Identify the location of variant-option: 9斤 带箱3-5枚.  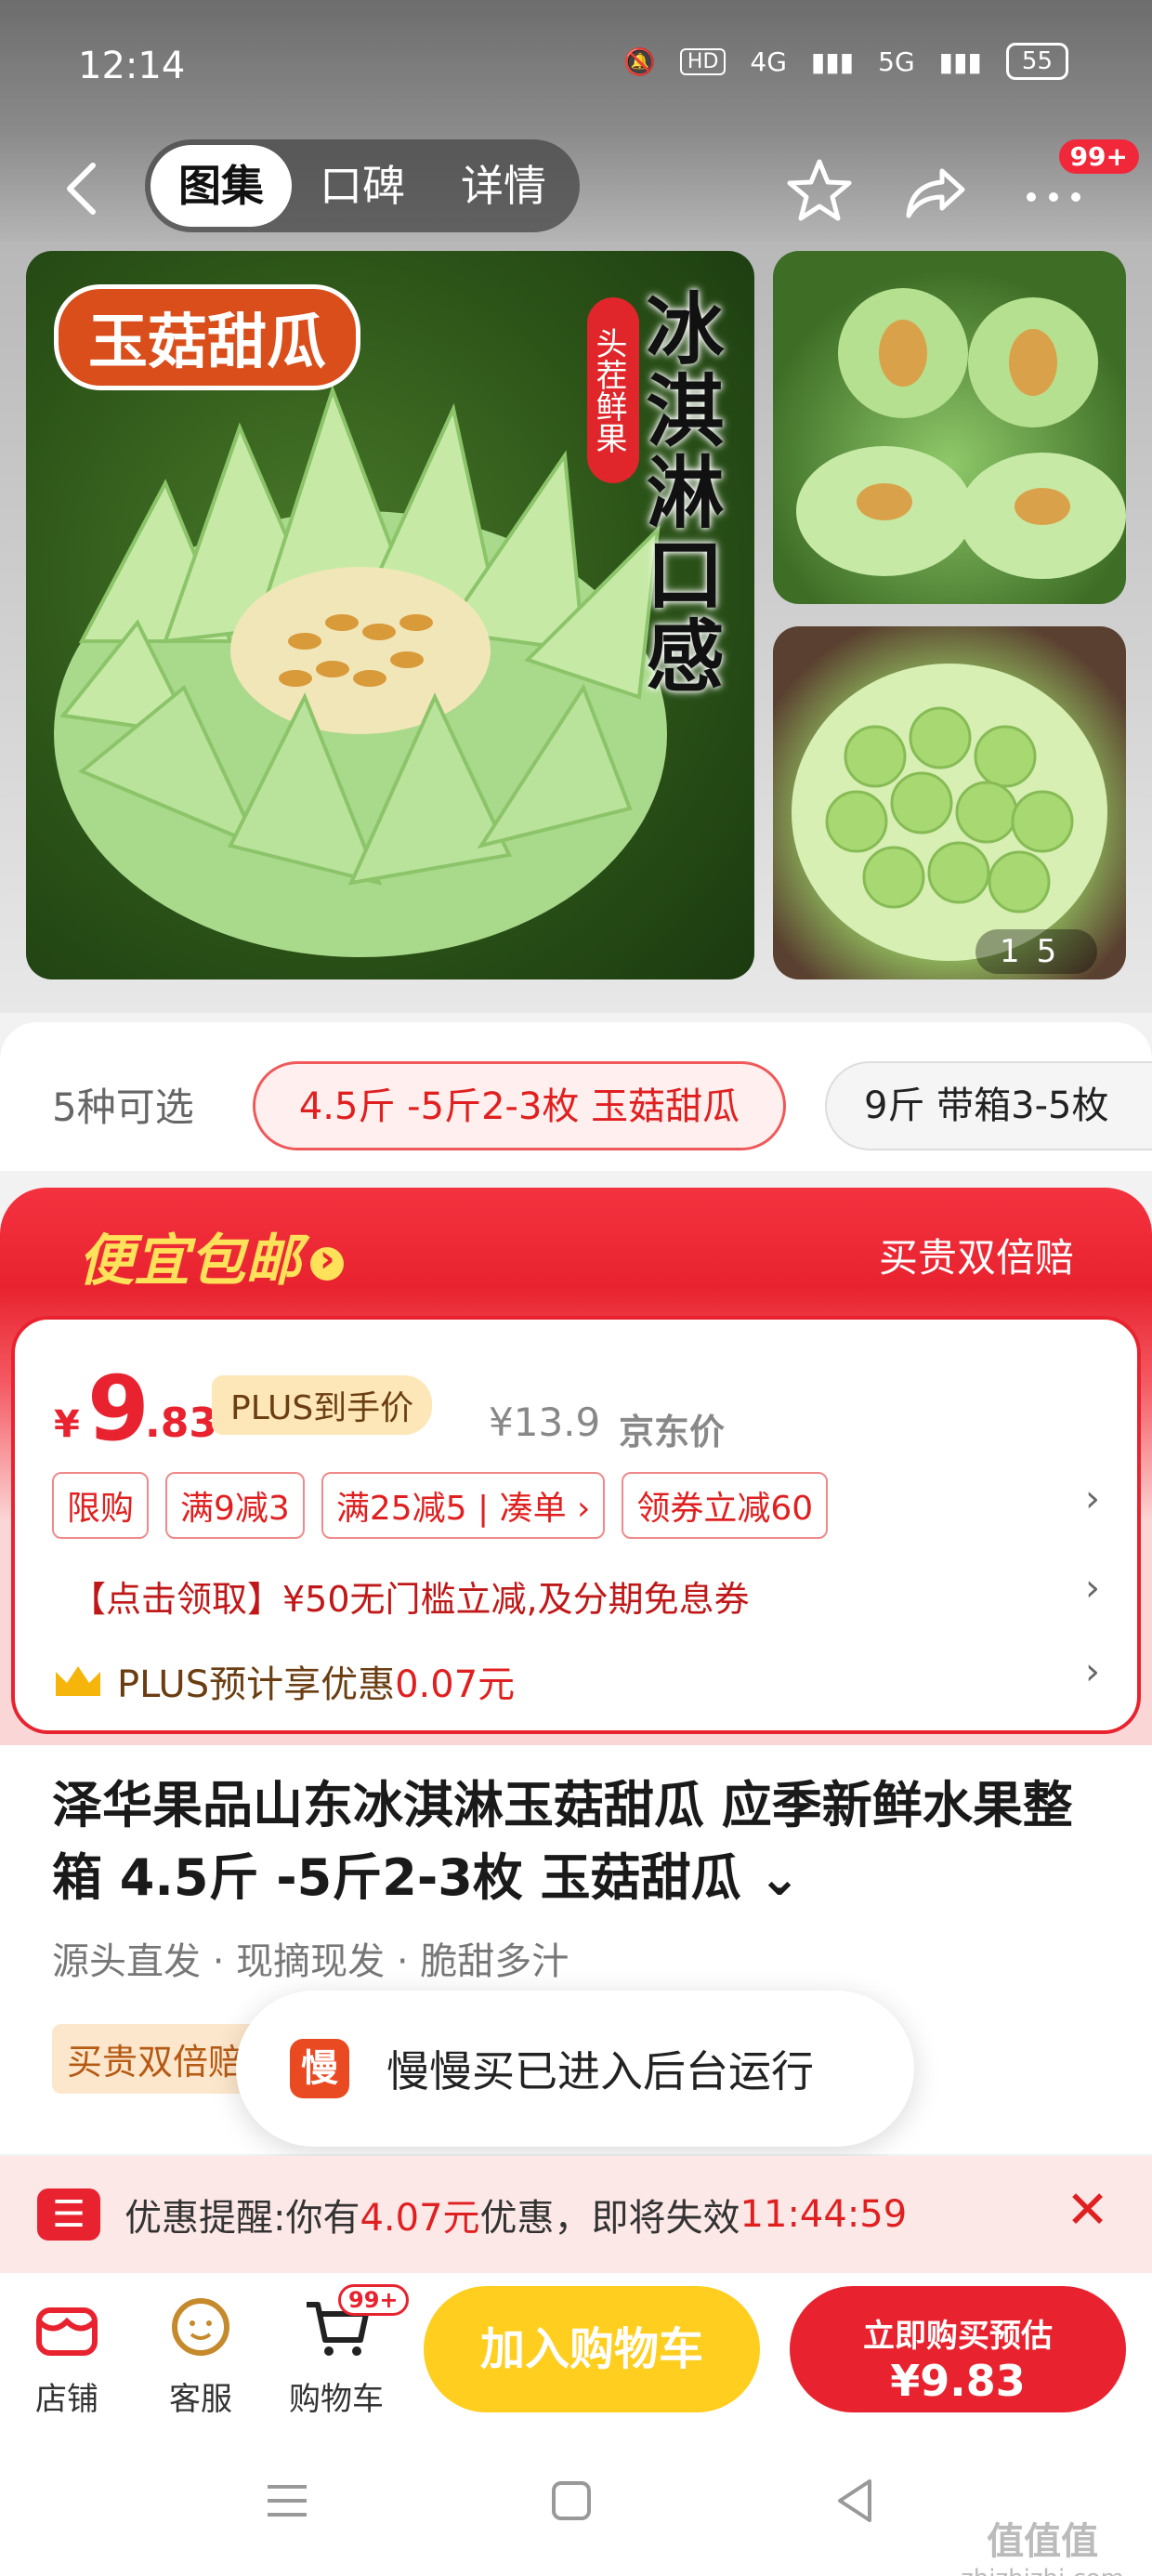
(988, 1105).